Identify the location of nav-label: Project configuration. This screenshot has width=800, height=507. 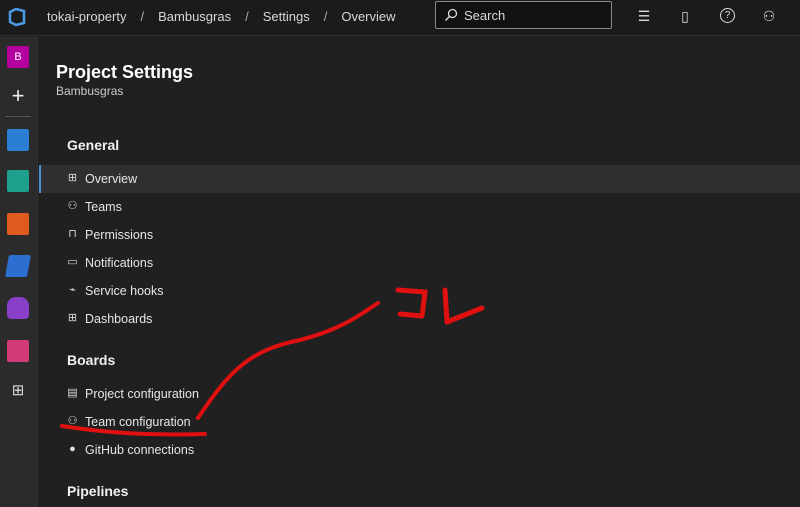
(142, 394).